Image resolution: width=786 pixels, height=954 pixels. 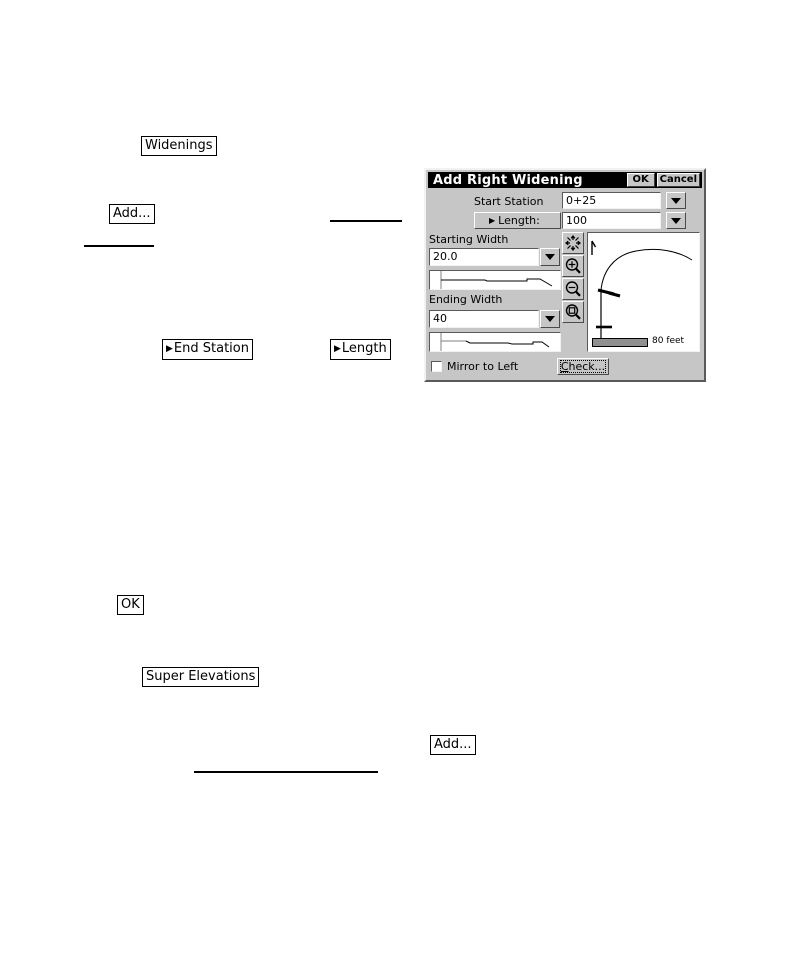 I want to click on length-mode-label: Length:, so click(x=519, y=220).